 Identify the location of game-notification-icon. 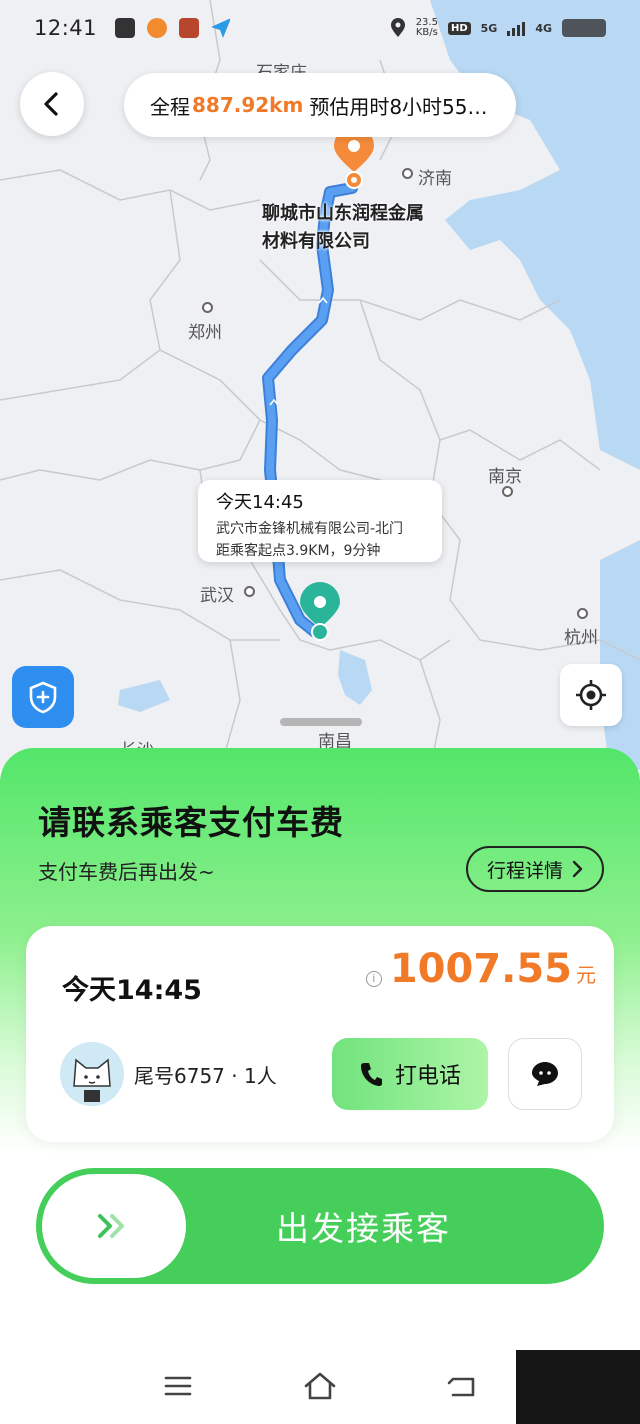
(189, 28).